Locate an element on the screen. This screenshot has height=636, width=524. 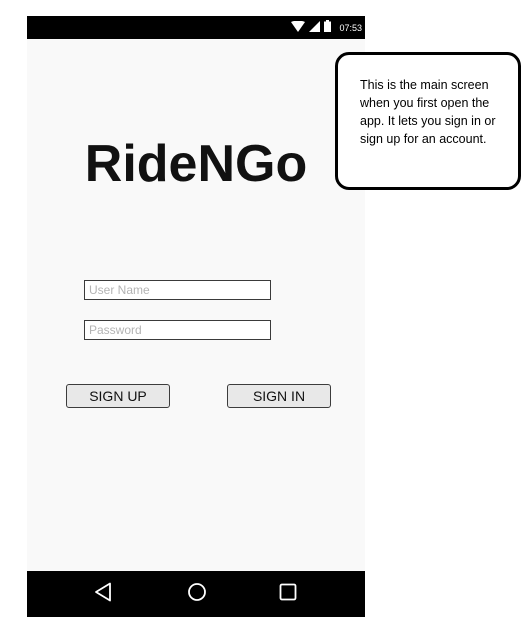
home-icon is located at coordinates (197, 594).